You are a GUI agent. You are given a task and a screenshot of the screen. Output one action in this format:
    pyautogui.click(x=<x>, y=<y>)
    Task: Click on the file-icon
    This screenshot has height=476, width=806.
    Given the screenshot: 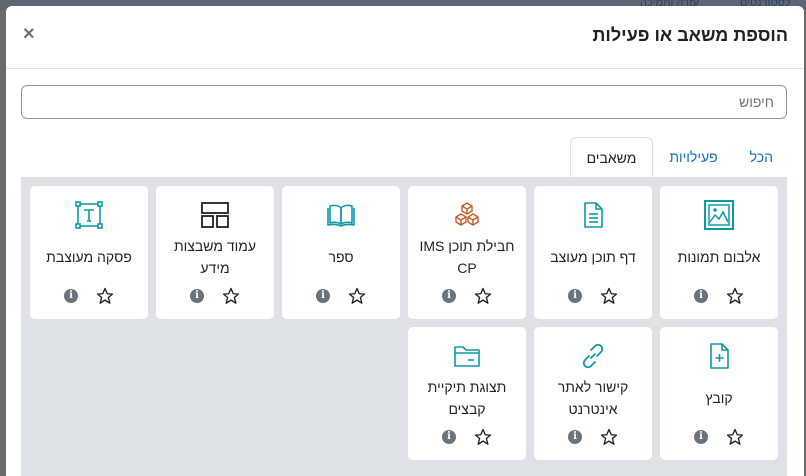 What is the action you would take?
    pyautogui.click(x=719, y=356)
    